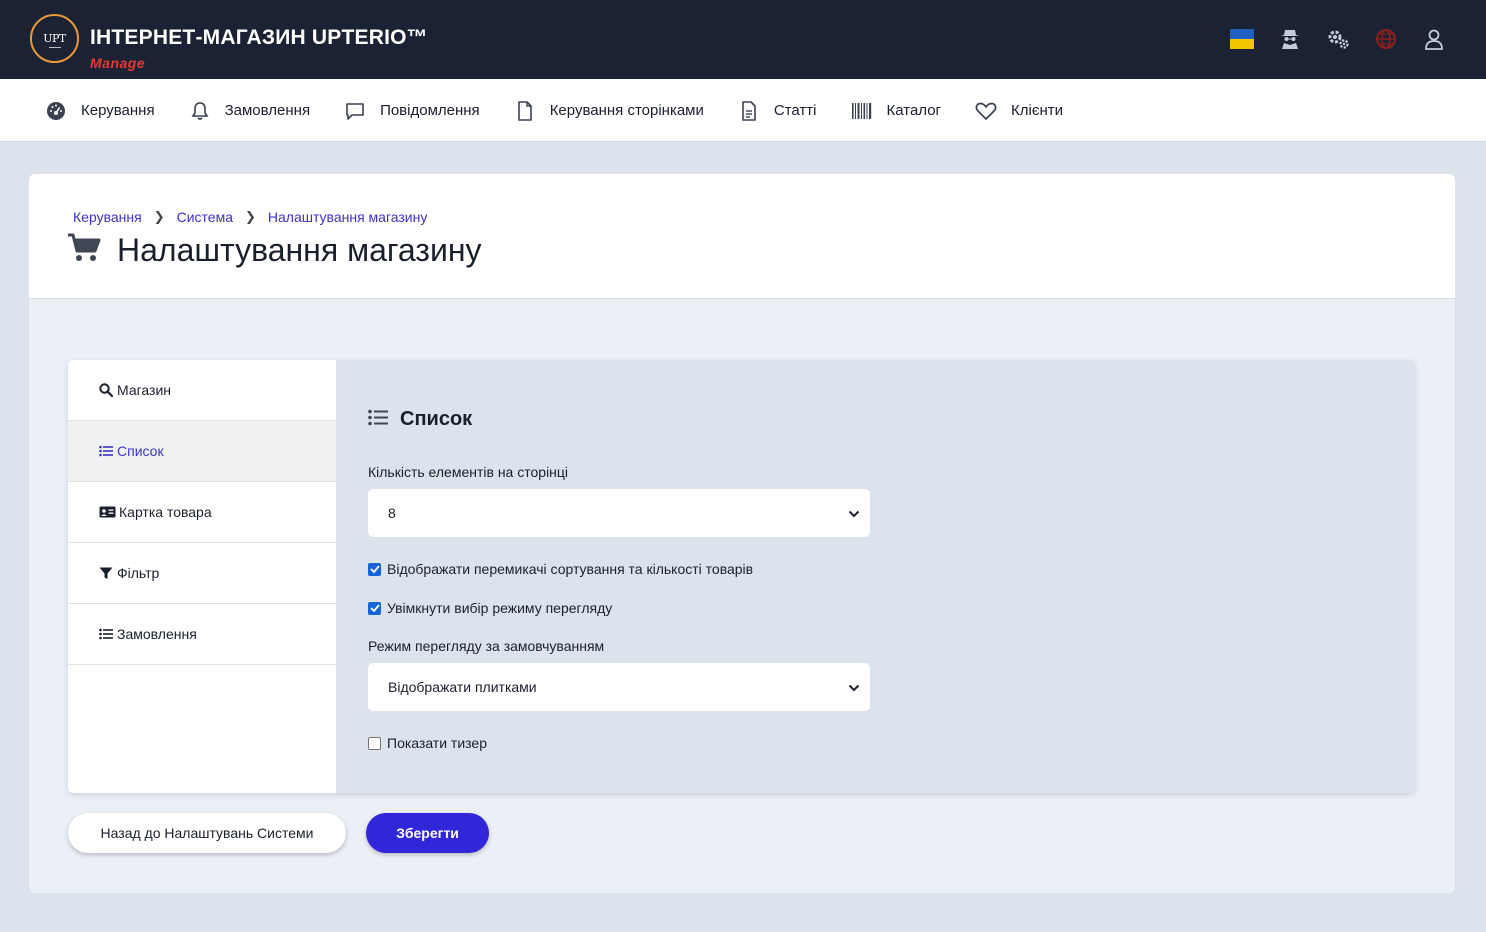 The height and width of the screenshot is (932, 1486). I want to click on globe-icon, so click(1386, 39).